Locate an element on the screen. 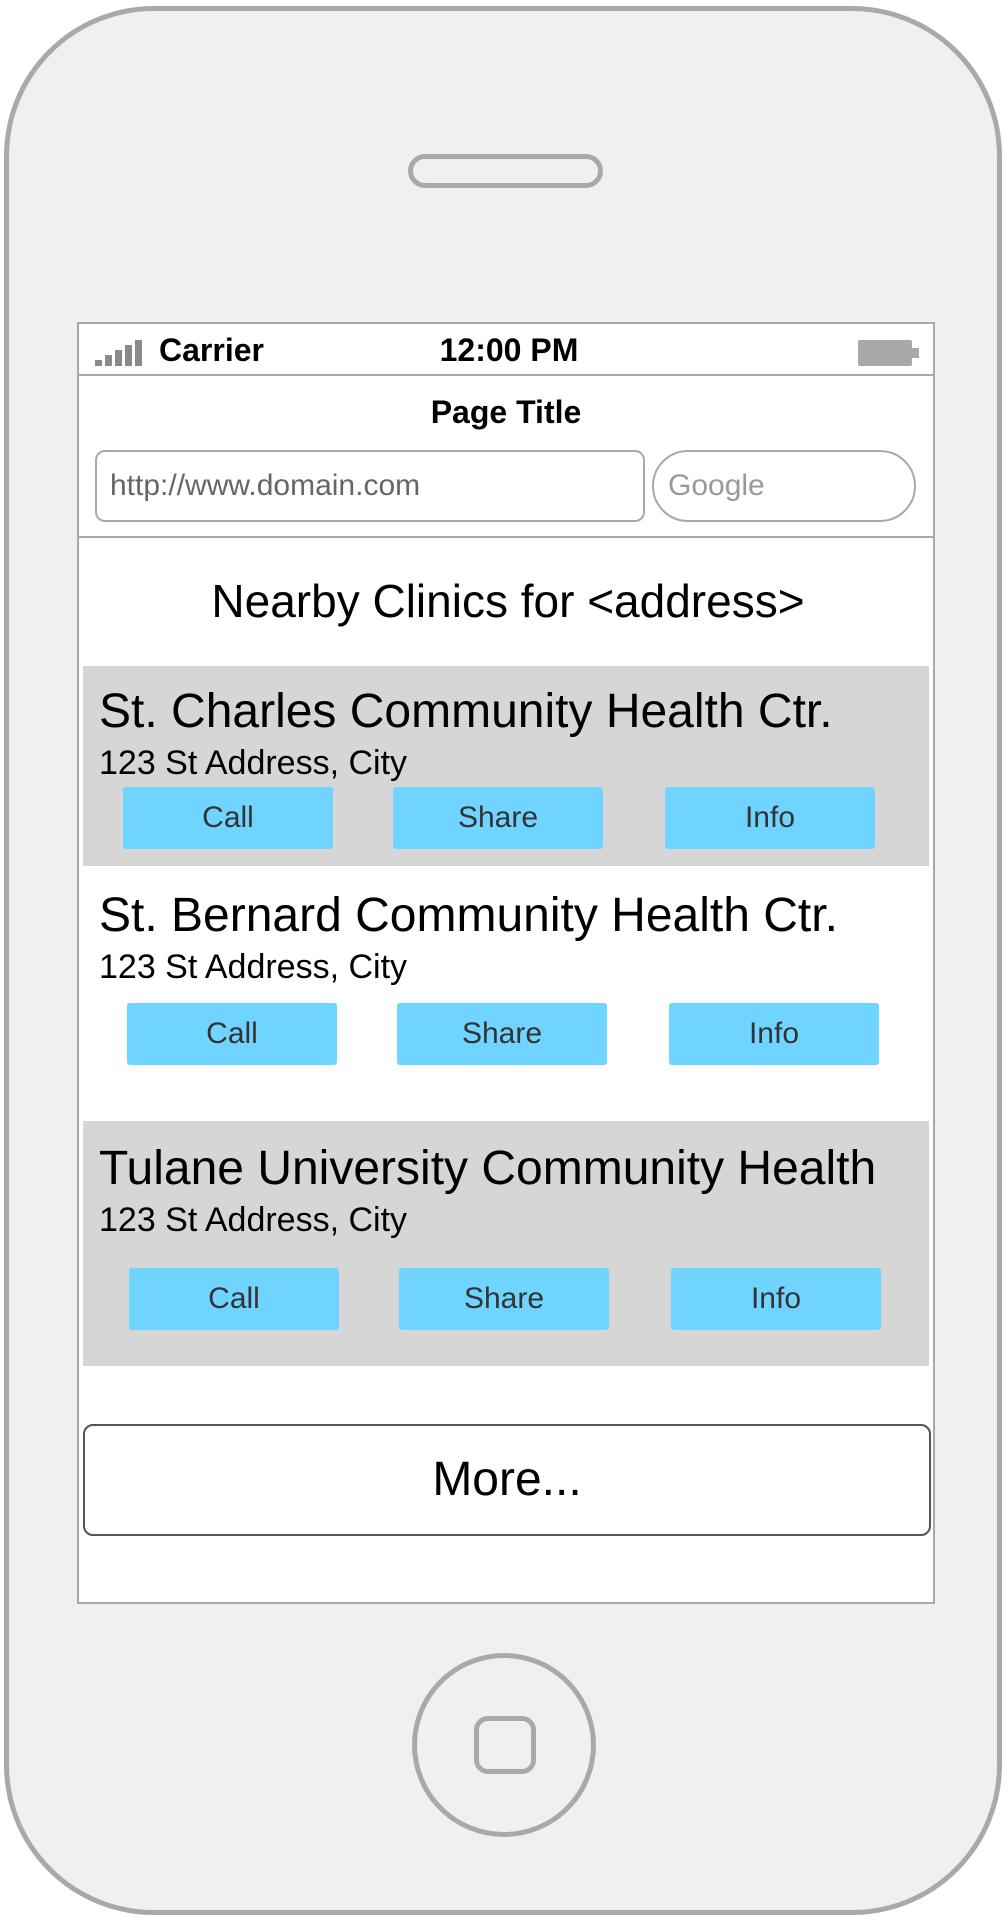  clinic-name: St. Bernard Community Health Ctr. is located at coordinates (468, 915).